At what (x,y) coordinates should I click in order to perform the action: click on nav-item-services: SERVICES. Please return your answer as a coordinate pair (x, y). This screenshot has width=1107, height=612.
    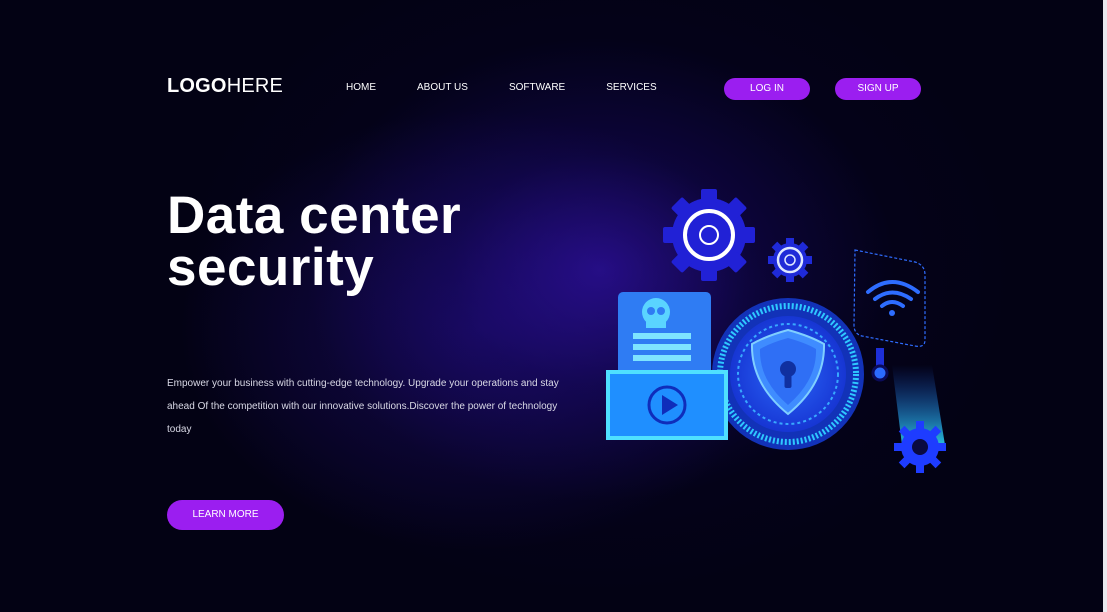
    Looking at the image, I should click on (631, 87).